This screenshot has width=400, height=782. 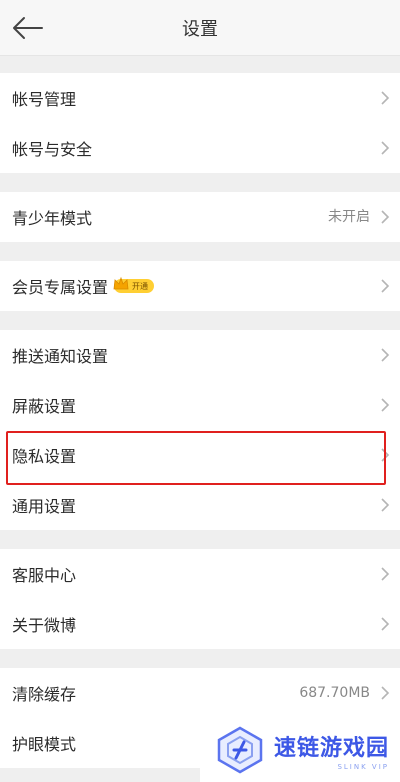 I want to click on general-settings-item: 通用设置, so click(x=200, y=505).